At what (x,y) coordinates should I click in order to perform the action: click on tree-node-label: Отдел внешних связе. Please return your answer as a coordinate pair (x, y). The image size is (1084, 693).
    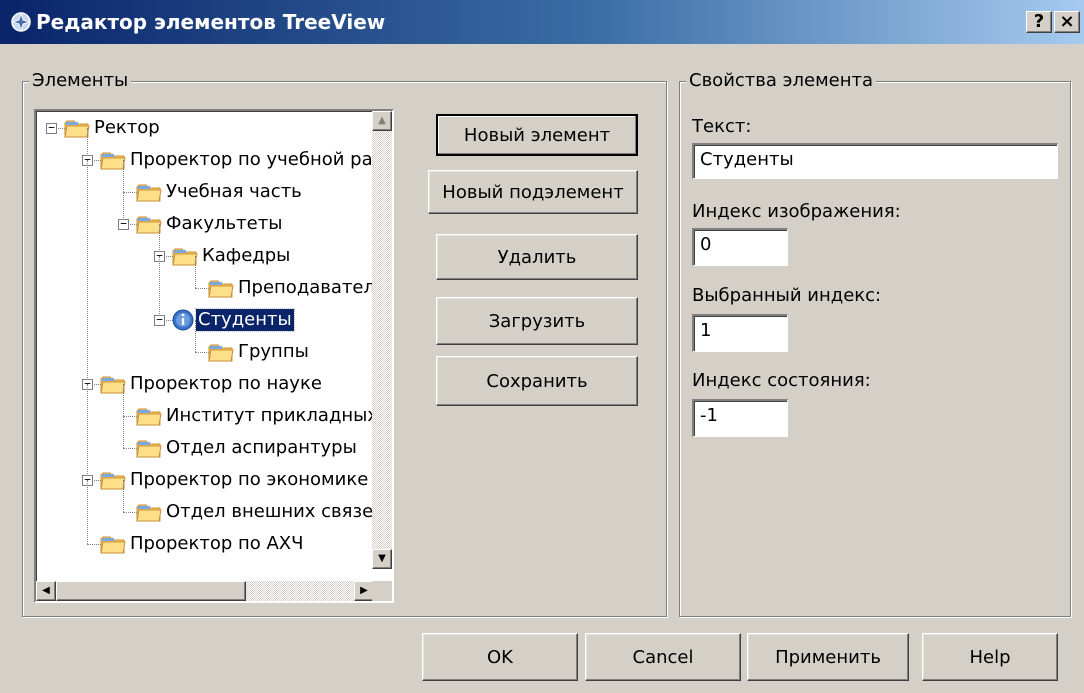
    Looking at the image, I should click on (270, 511).